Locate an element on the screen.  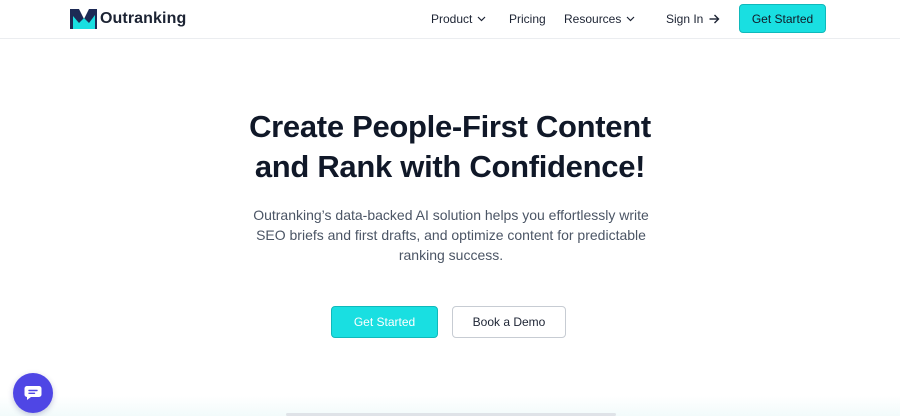
nav-pricing-link: Pricing is located at coordinates (527, 19).